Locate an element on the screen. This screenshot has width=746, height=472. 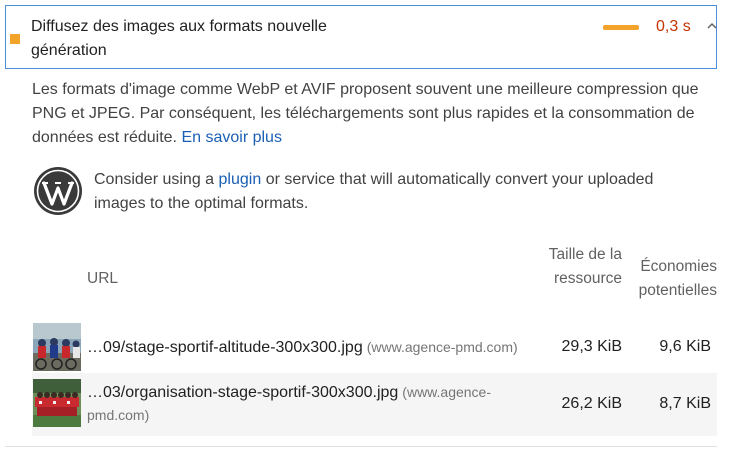
resource-size: 29,3 KiB is located at coordinates (591, 346).